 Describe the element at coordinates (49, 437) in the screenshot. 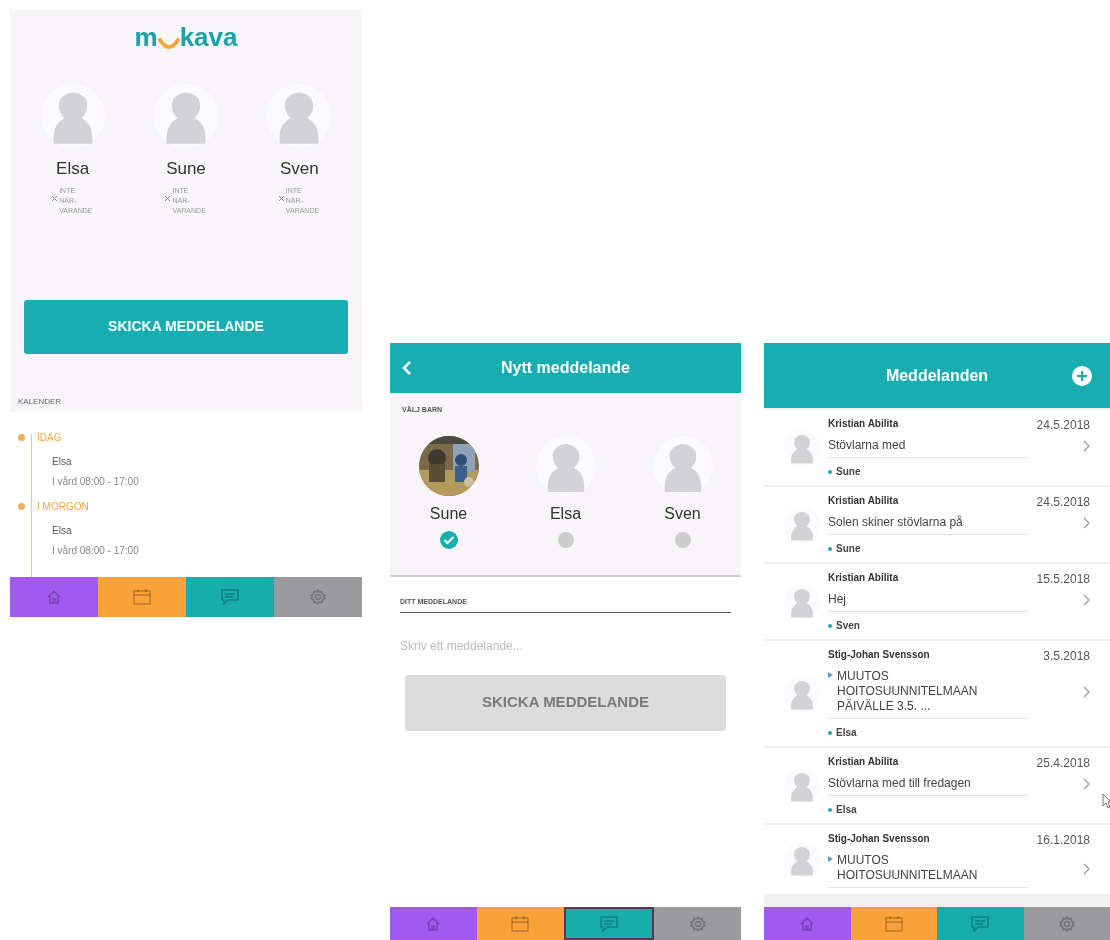

I see `day-label: IDAG` at that location.